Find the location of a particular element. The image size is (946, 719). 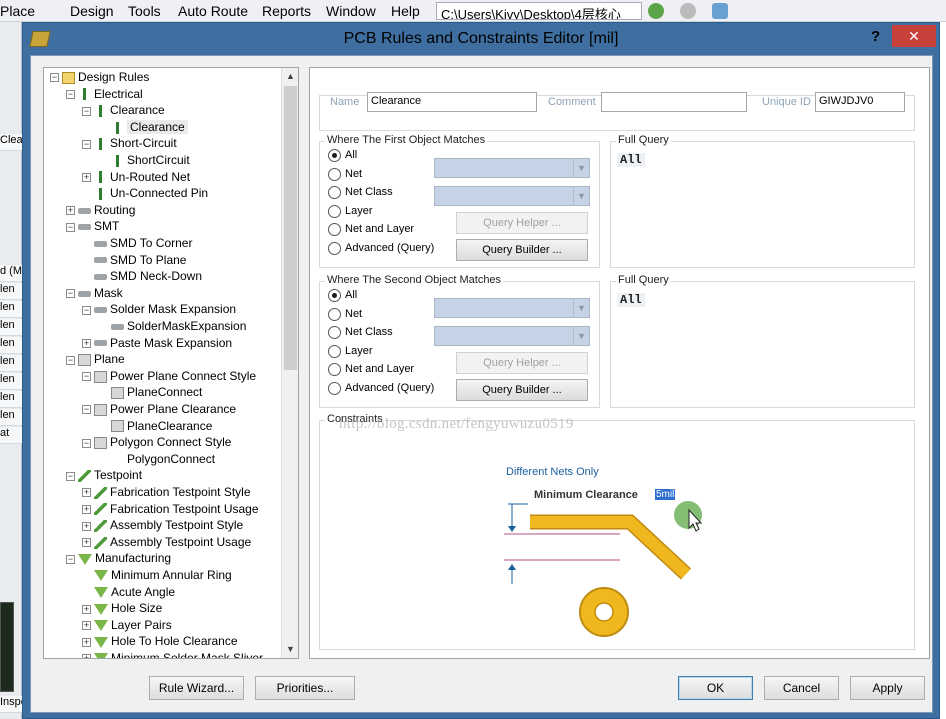

cancel-button: Cancel is located at coordinates (801, 688).